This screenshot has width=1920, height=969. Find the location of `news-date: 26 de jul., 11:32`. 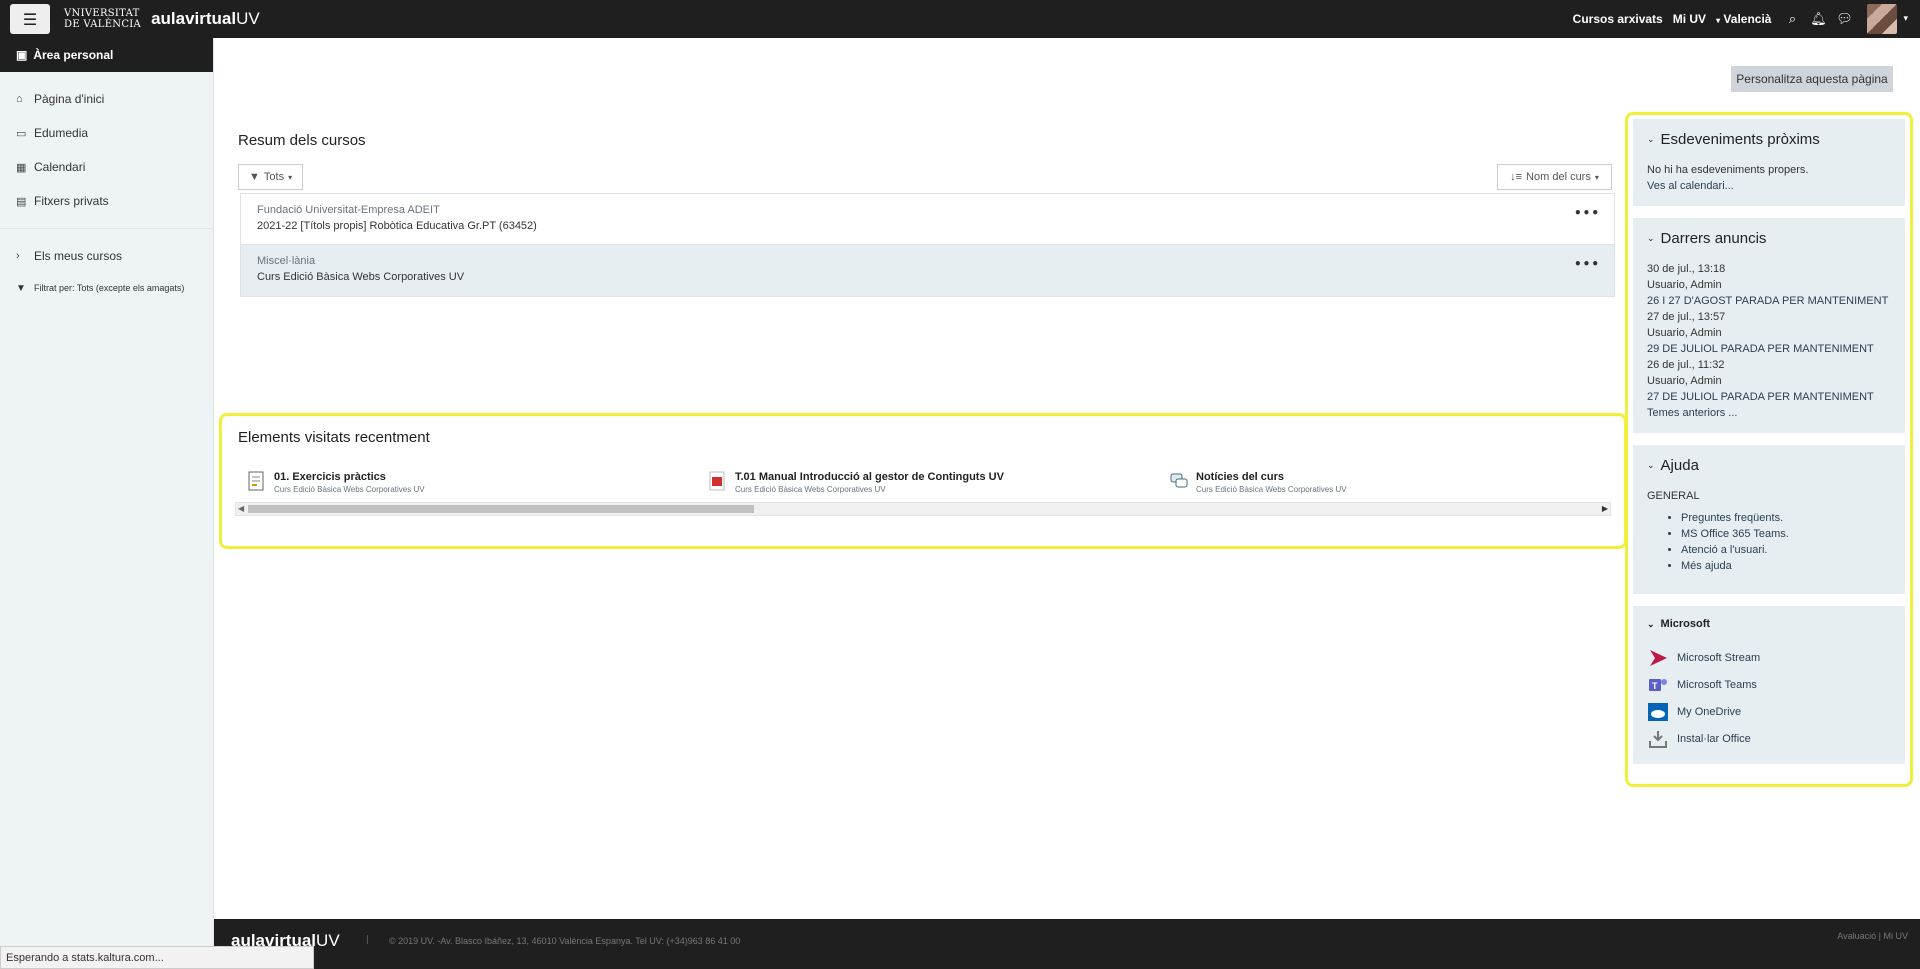

news-date: 26 de jul., 11:32 is located at coordinates (1686, 365).